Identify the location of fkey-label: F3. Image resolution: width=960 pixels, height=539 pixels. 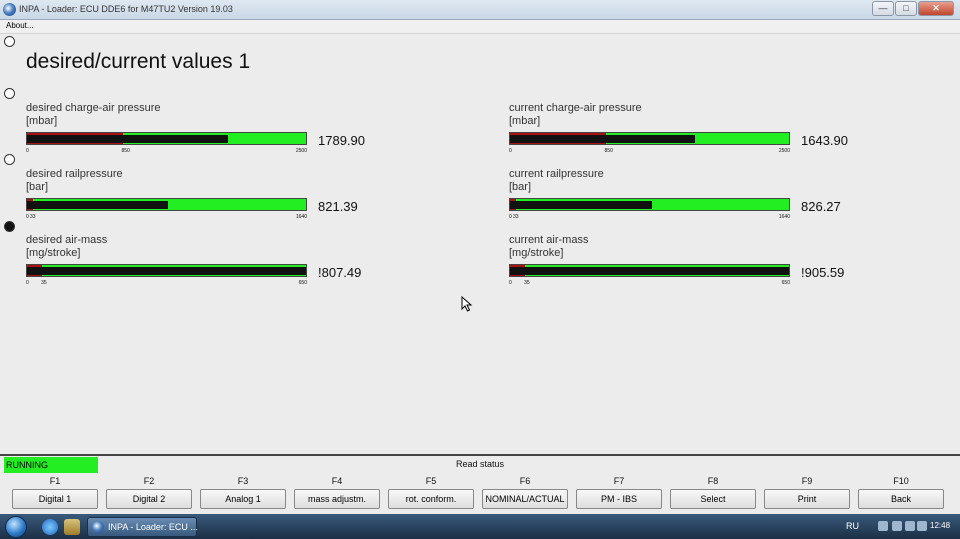
(243, 481).